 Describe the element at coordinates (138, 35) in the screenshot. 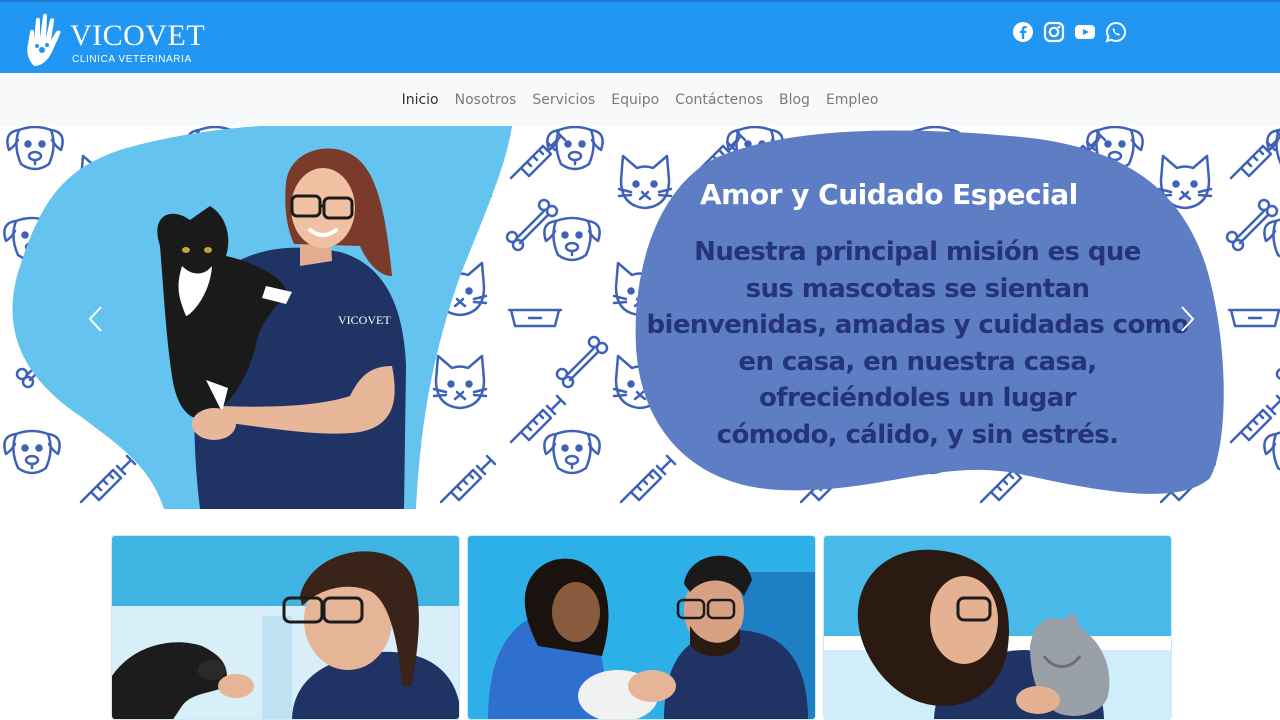

I see `brand-name: VICOVET` at that location.